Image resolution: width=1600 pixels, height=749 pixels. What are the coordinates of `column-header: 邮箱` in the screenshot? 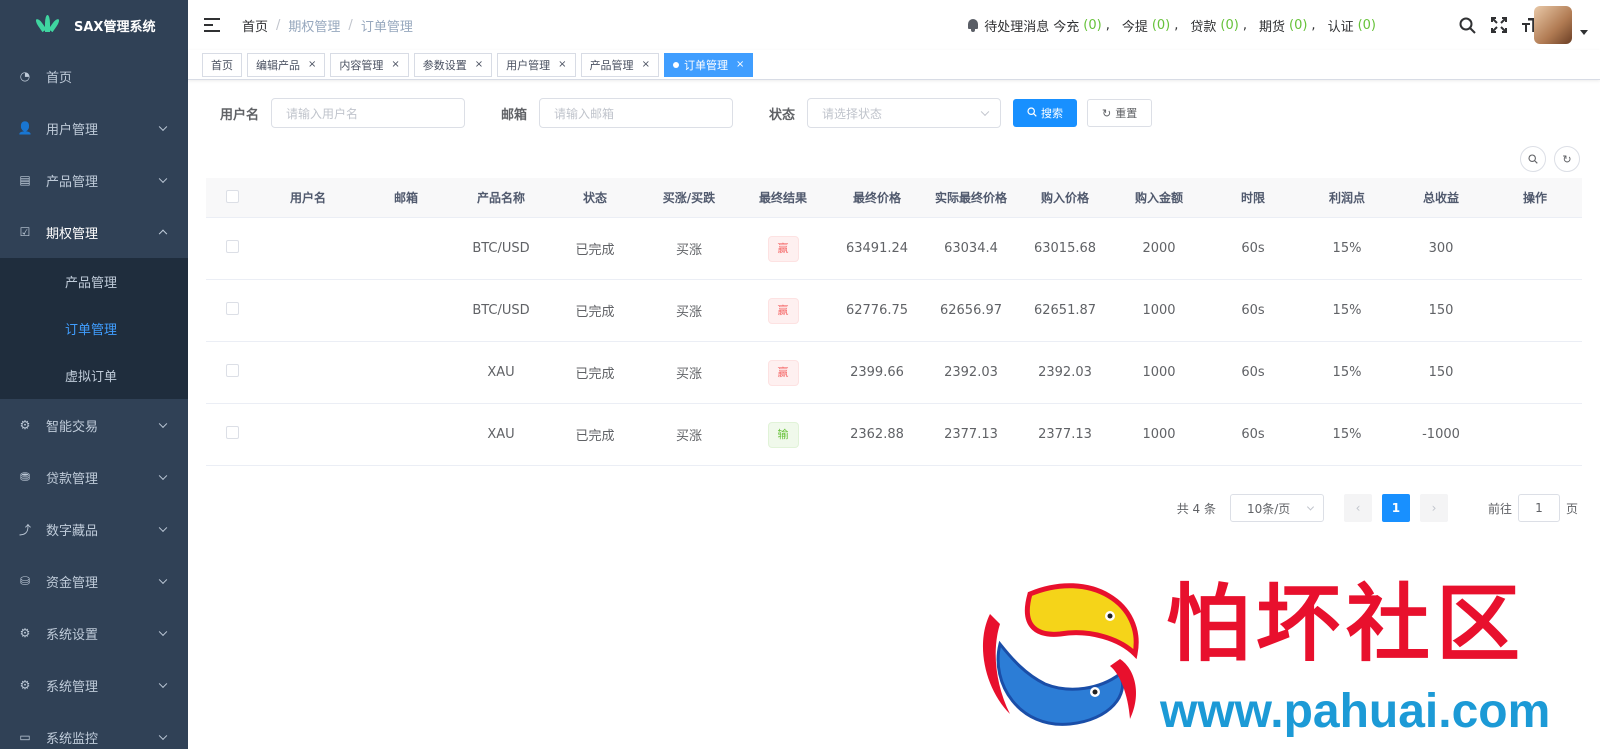 It's located at (405, 198).